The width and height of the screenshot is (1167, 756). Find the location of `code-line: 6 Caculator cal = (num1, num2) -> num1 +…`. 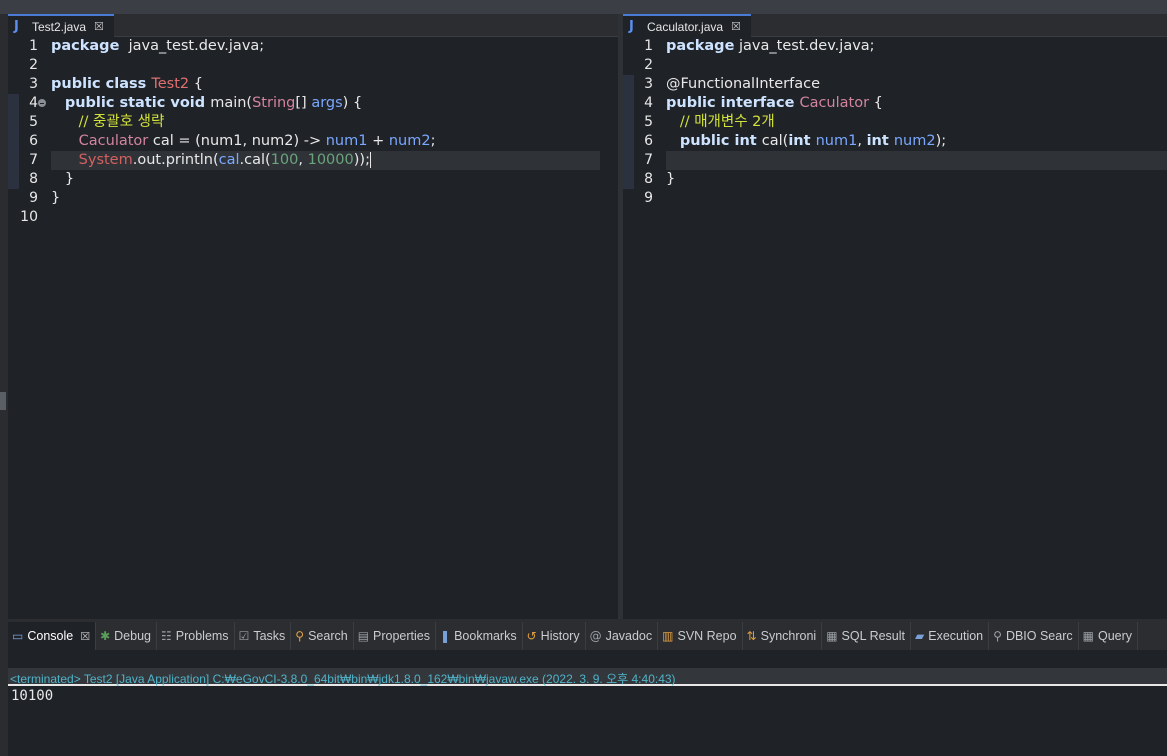

code-line: 6 Caculator cal = (num1, num2) -> num1 +… is located at coordinates (314, 141).